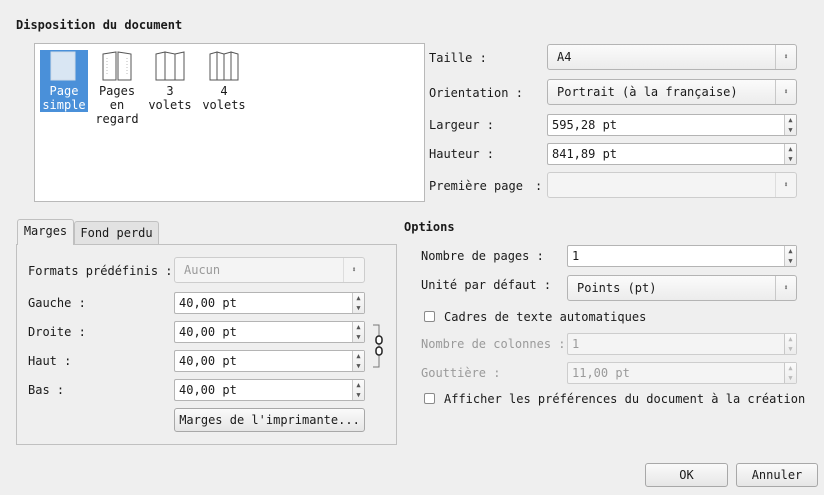 The image size is (824, 495). I want to click on columns-value: 1, so click(576, 344).